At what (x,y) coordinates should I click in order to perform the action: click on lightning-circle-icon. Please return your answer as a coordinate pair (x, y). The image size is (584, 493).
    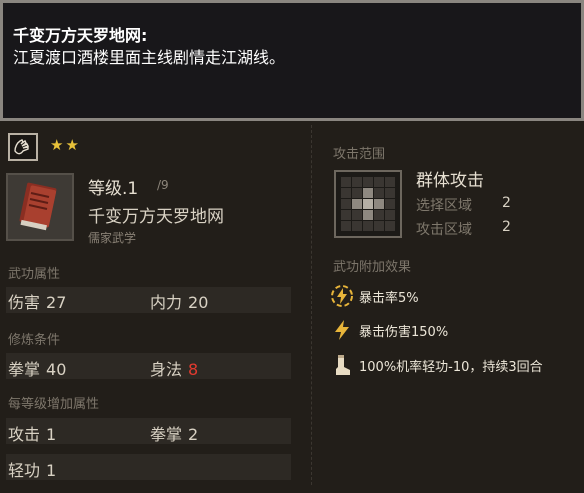
    Looking at the image, I should click on (342, 296).